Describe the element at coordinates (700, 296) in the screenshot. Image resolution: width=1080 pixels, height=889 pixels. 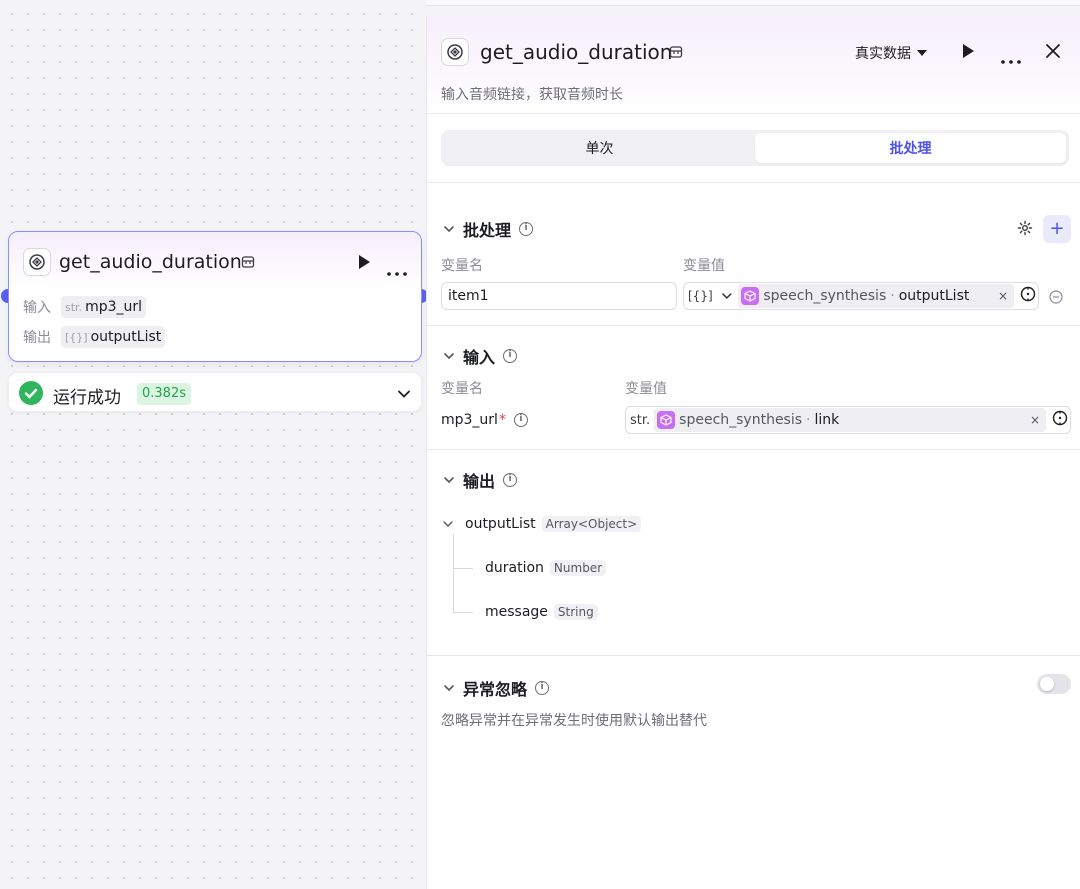
I see `type-selector: [{}]` at that location.